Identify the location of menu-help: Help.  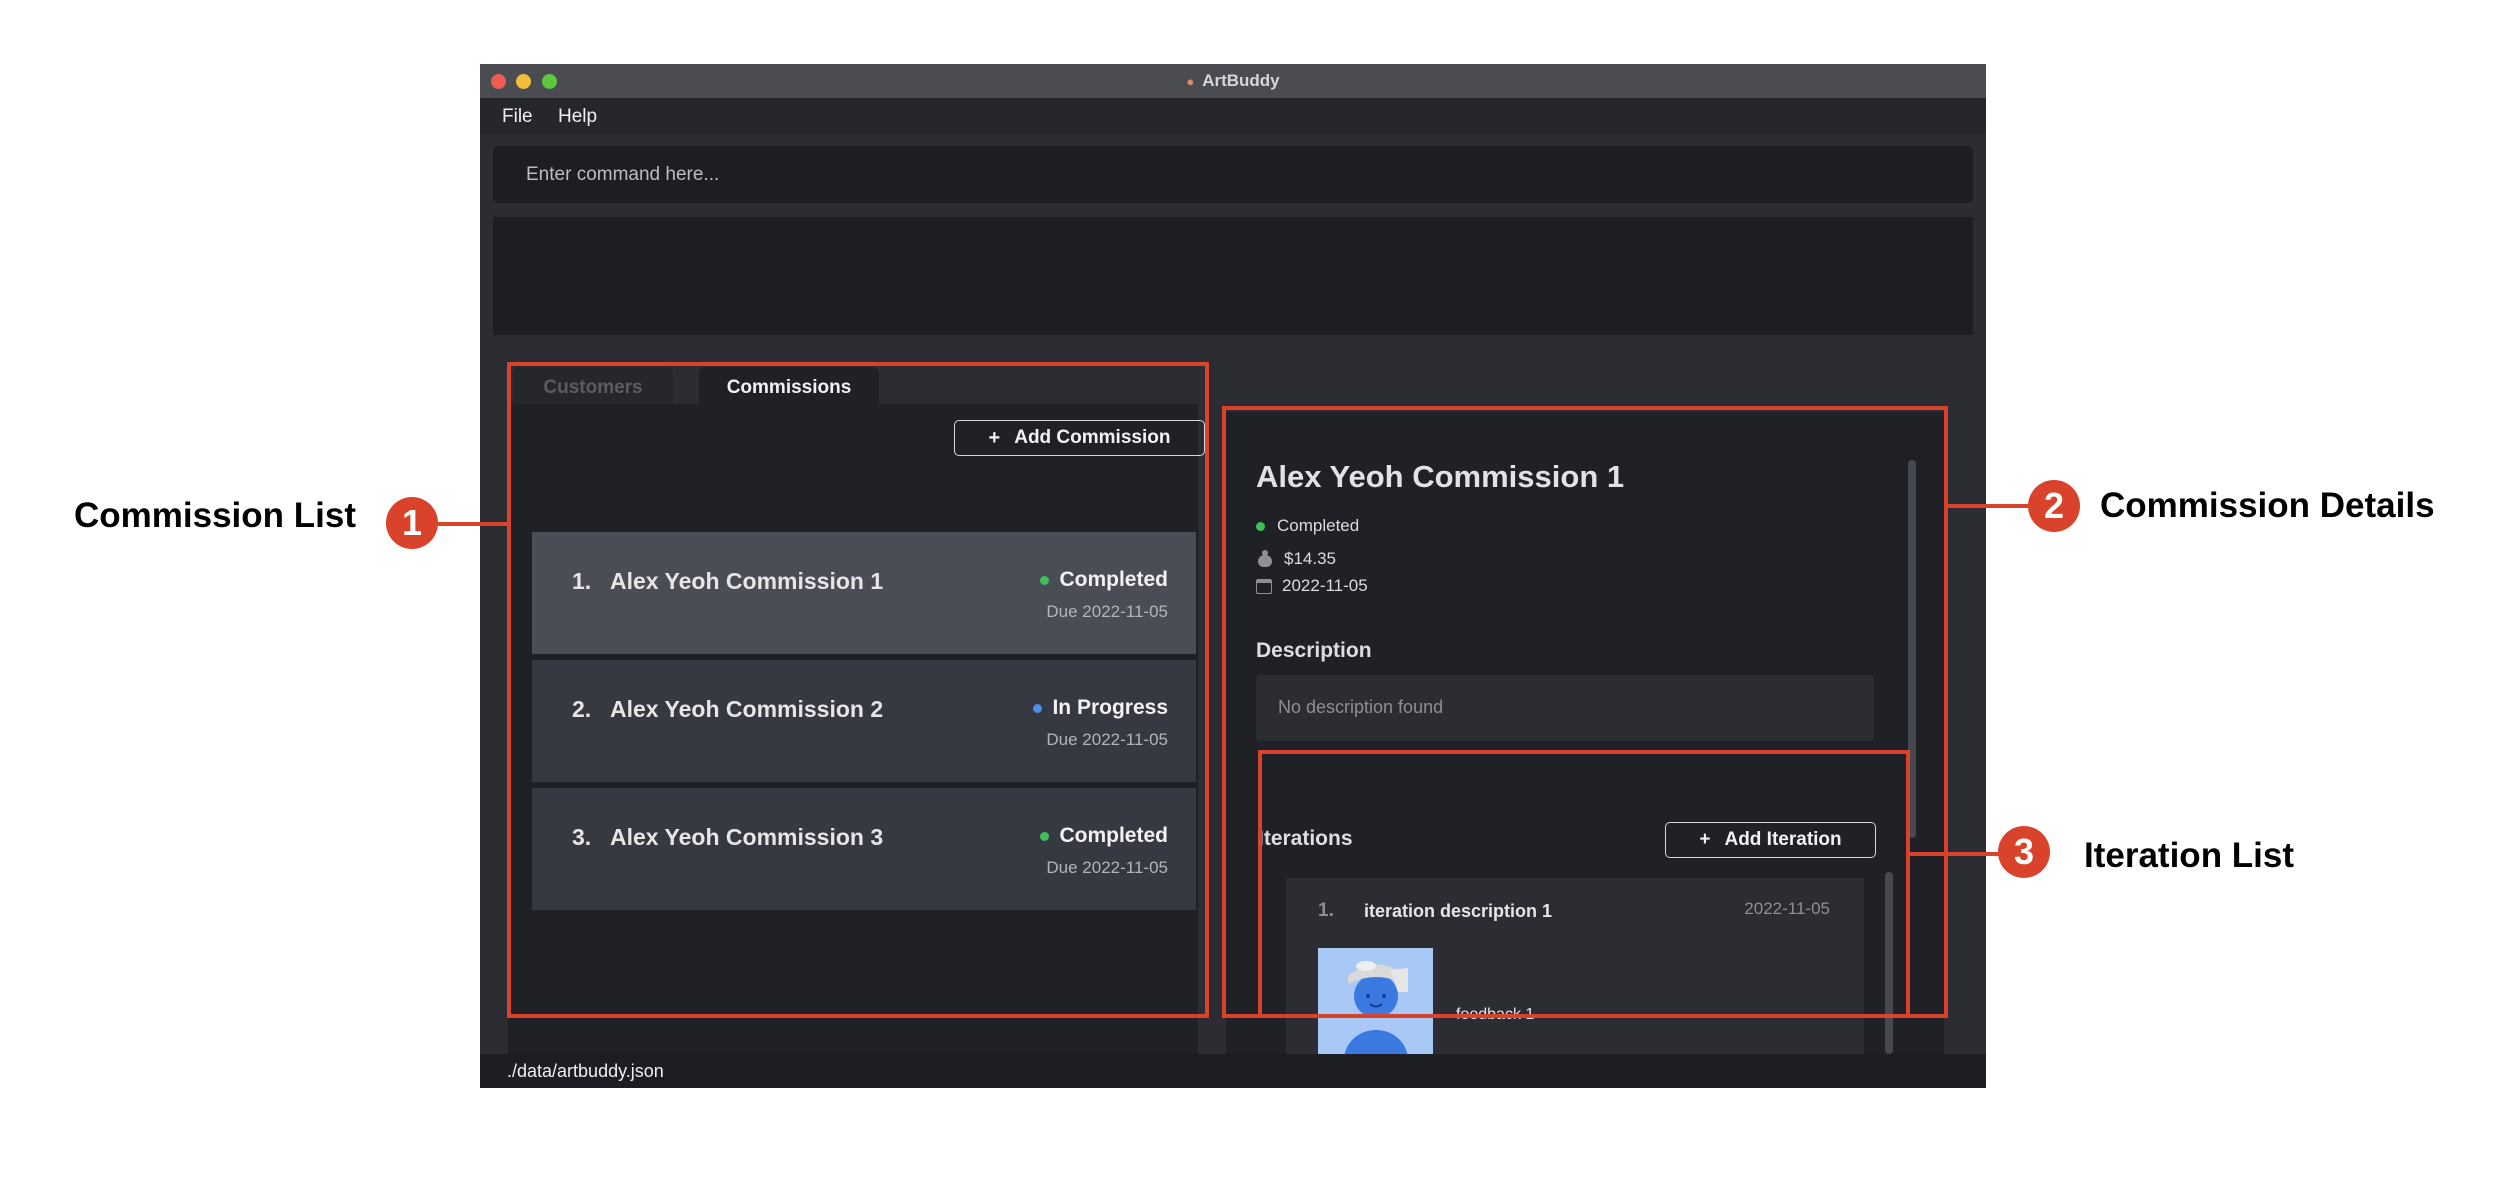
(577, 117).